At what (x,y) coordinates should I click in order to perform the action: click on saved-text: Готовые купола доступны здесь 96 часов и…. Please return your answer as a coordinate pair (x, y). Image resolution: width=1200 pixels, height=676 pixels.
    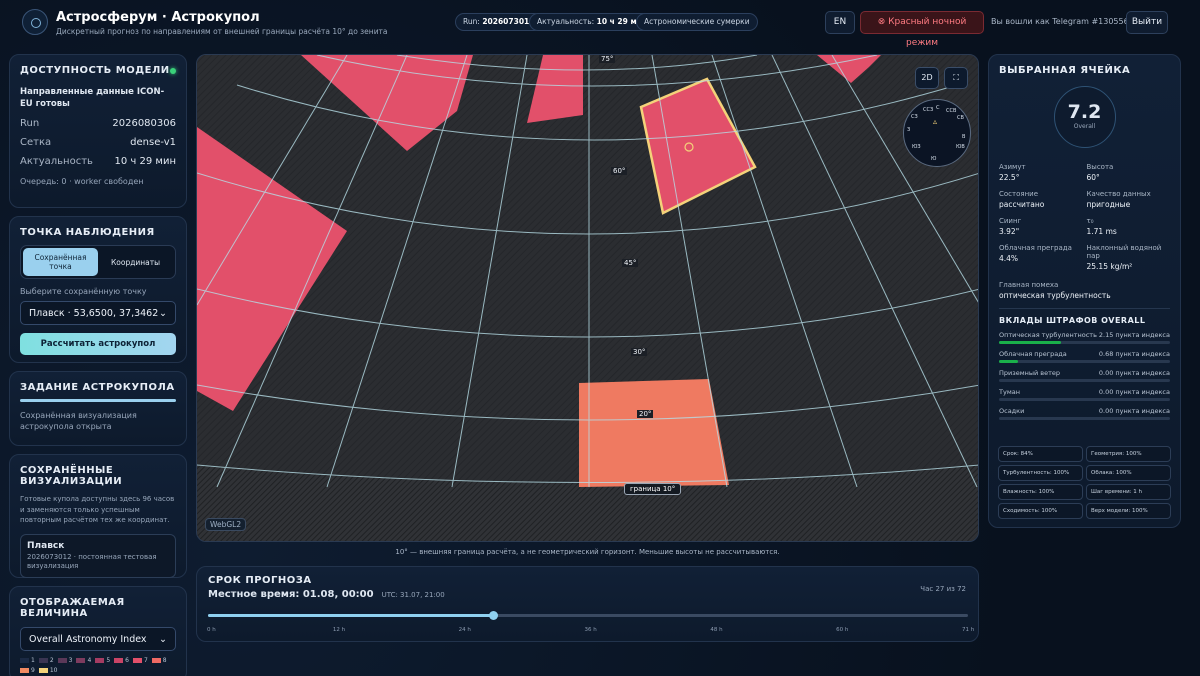
    Looking at the image, I should click on (97, 509).